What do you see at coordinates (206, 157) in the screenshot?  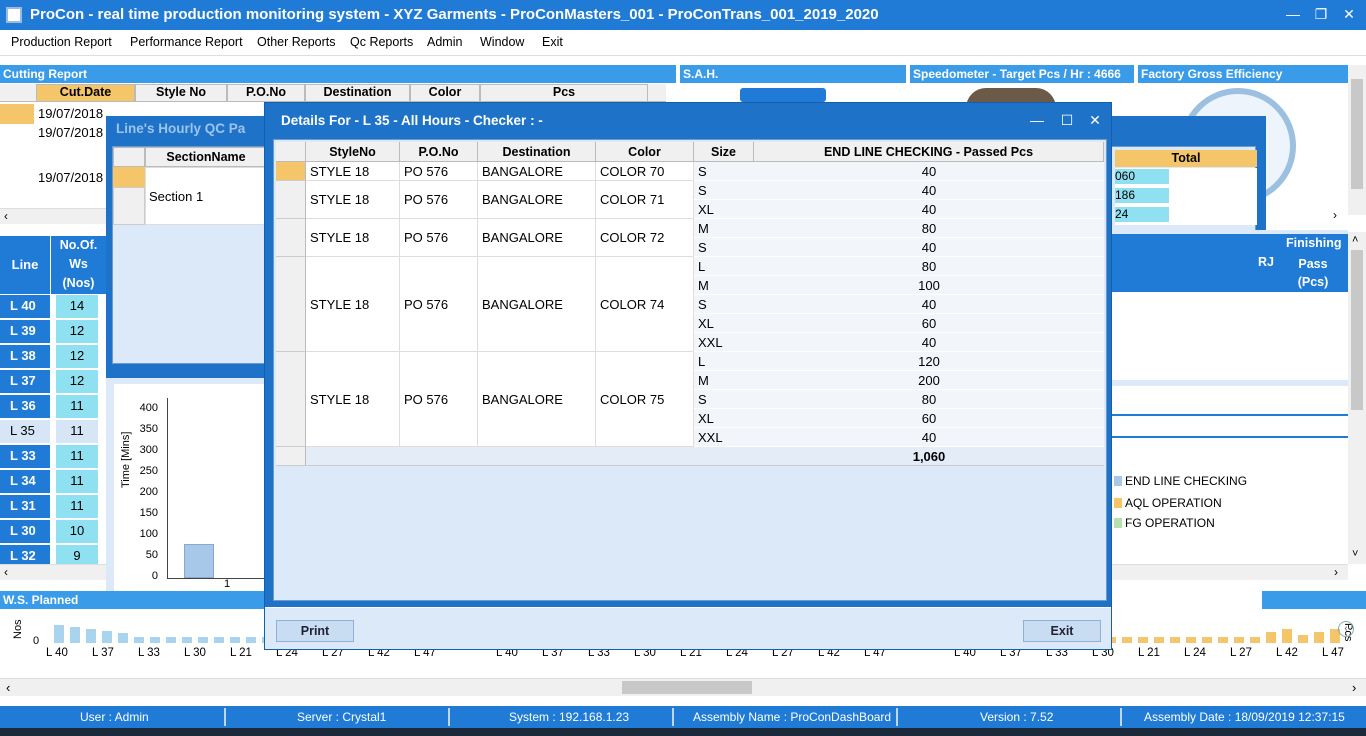 I see `section-name-header: SectionName` at bounding box center [206, 157].